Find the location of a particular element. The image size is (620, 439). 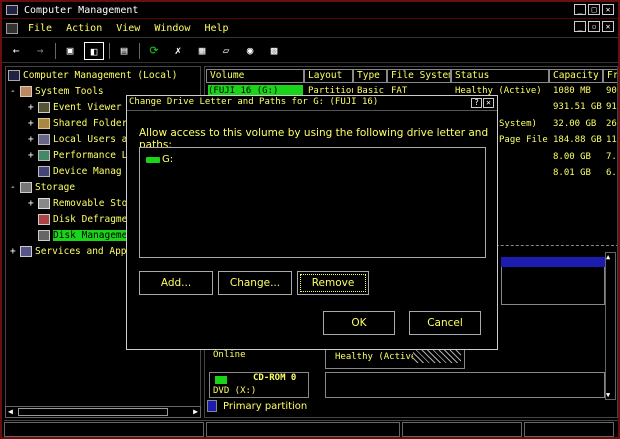

tree-device-manager: Device Manag is located at coordinates (75, 172).